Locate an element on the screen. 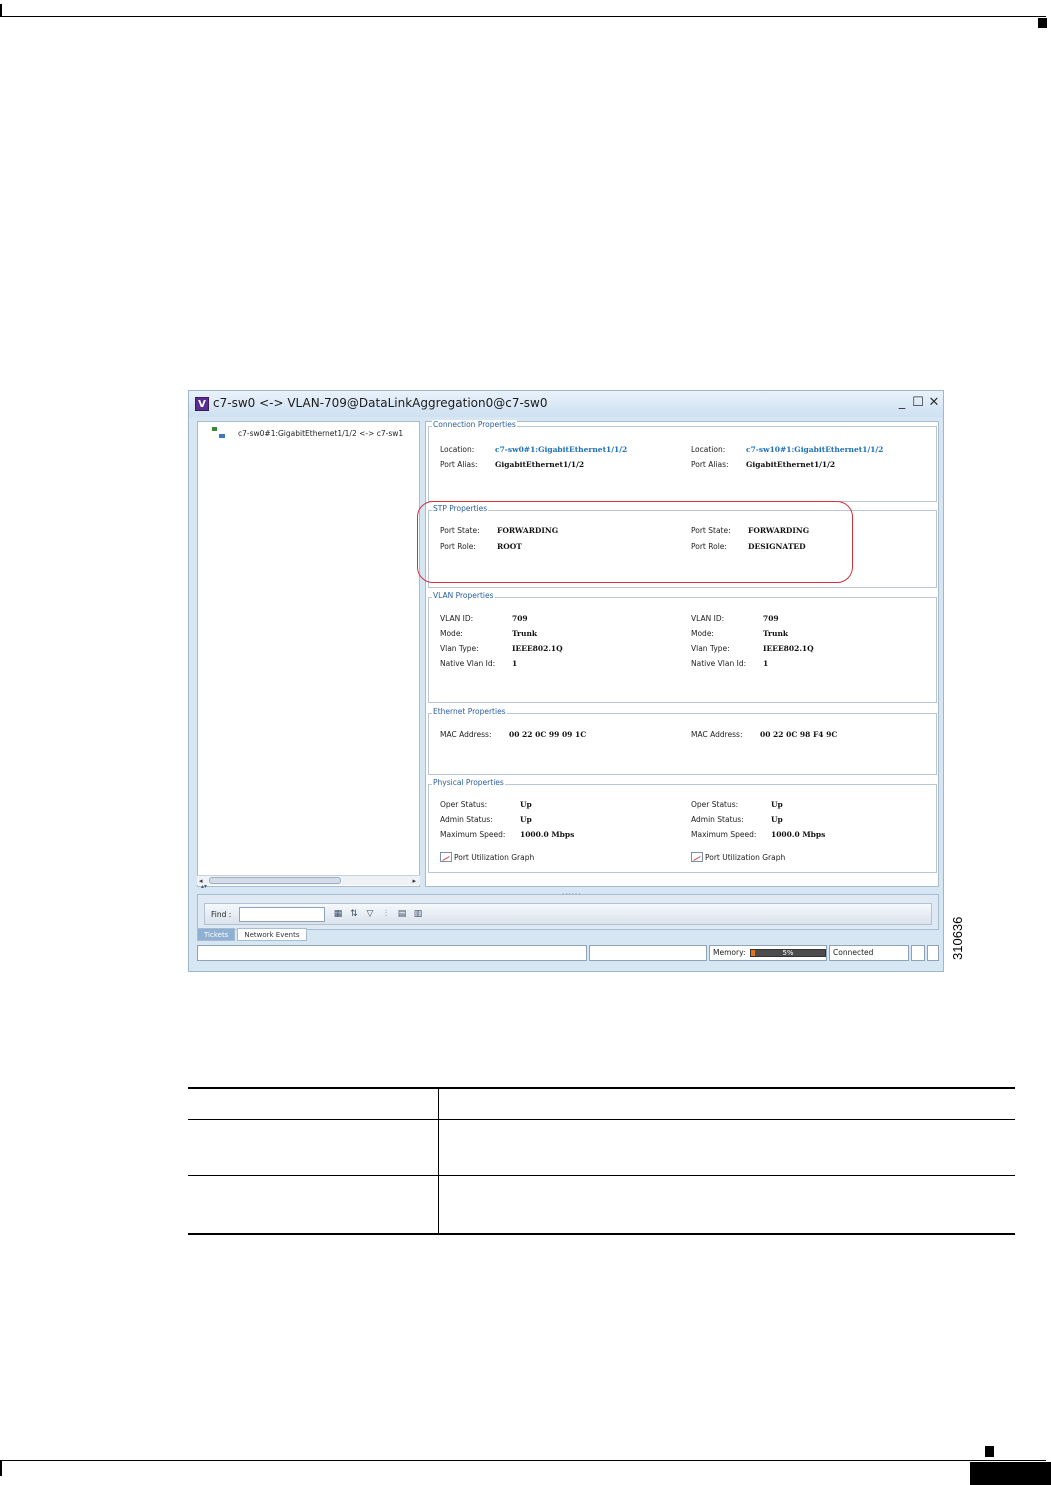  close-button: ✕ is located at coordinates (934, 403).